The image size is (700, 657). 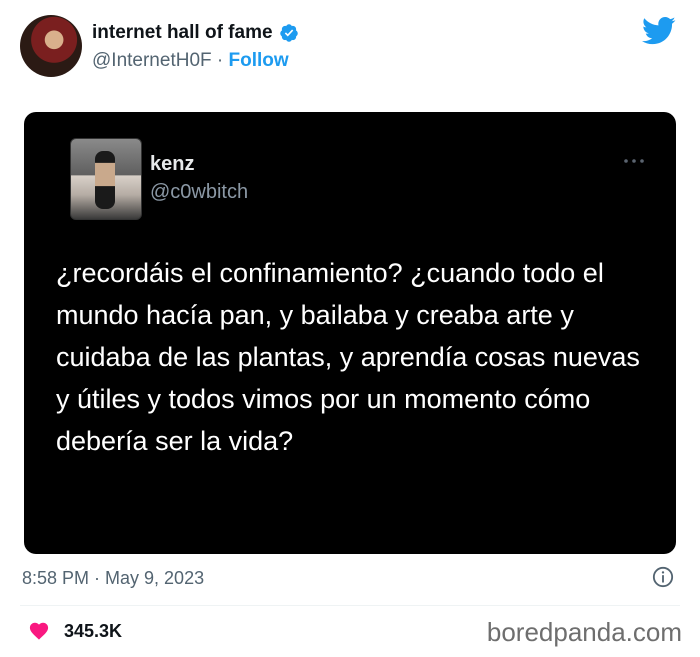 I want to click on verified-badge-icon, so click(x=288, y=33).